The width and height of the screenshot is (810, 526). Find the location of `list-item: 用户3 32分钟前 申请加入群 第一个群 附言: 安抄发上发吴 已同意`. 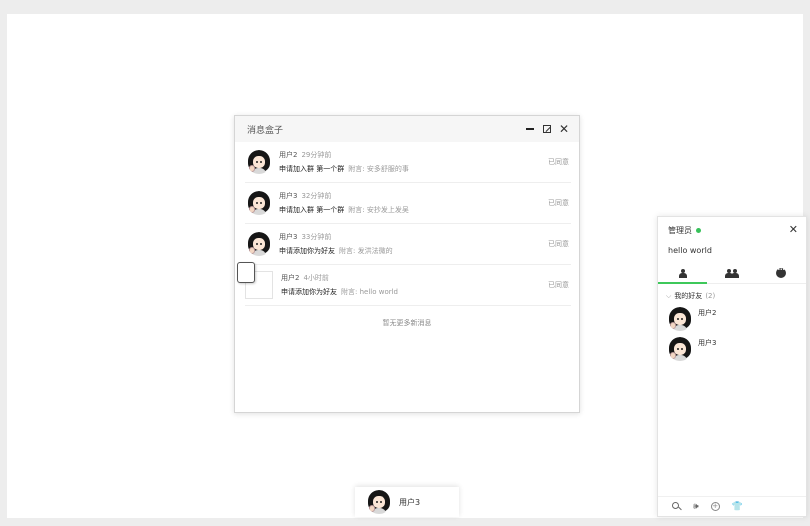

list-item: 用户3 32分钟前 申请加入群 第一个群 附言: 安抄发上发吴 已同意 is located at coordinates (408, 203).